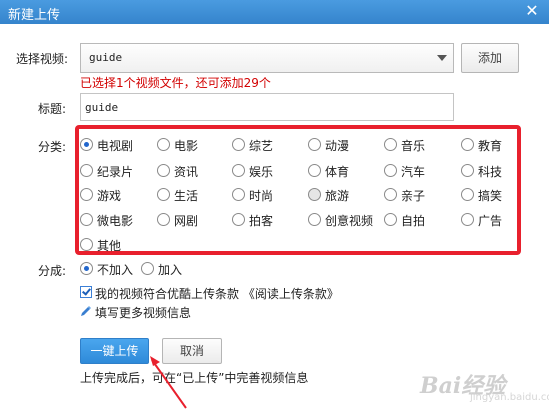 This screenshot has width=549, height=414. I want to click on category-label-text: 动漫, so click(337, 146).